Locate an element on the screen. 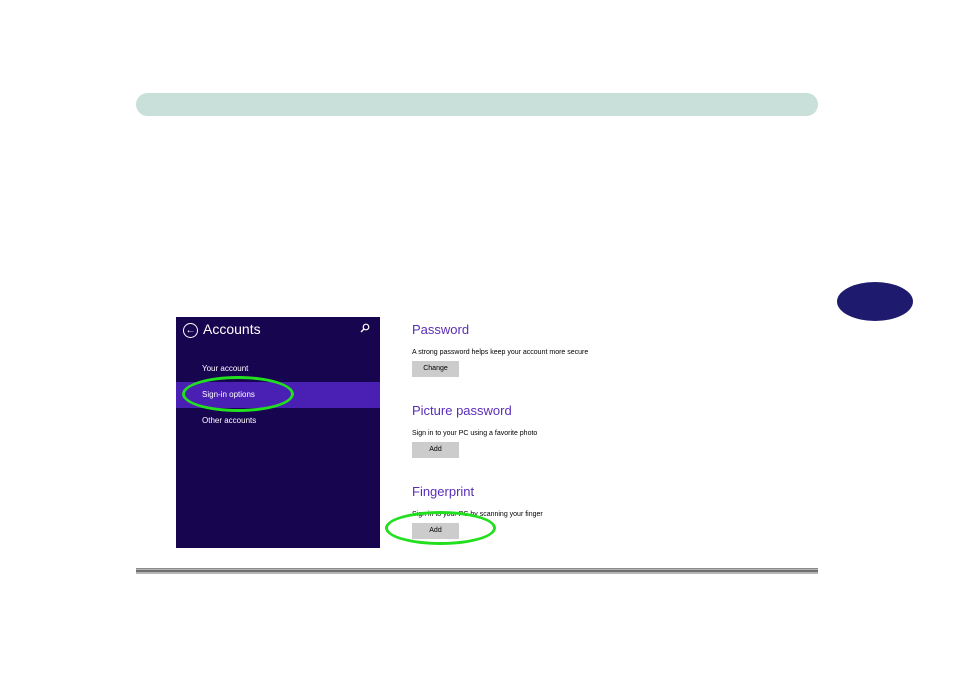 The image size is (954, 673). search-icon is located at coordinates (365, 328).